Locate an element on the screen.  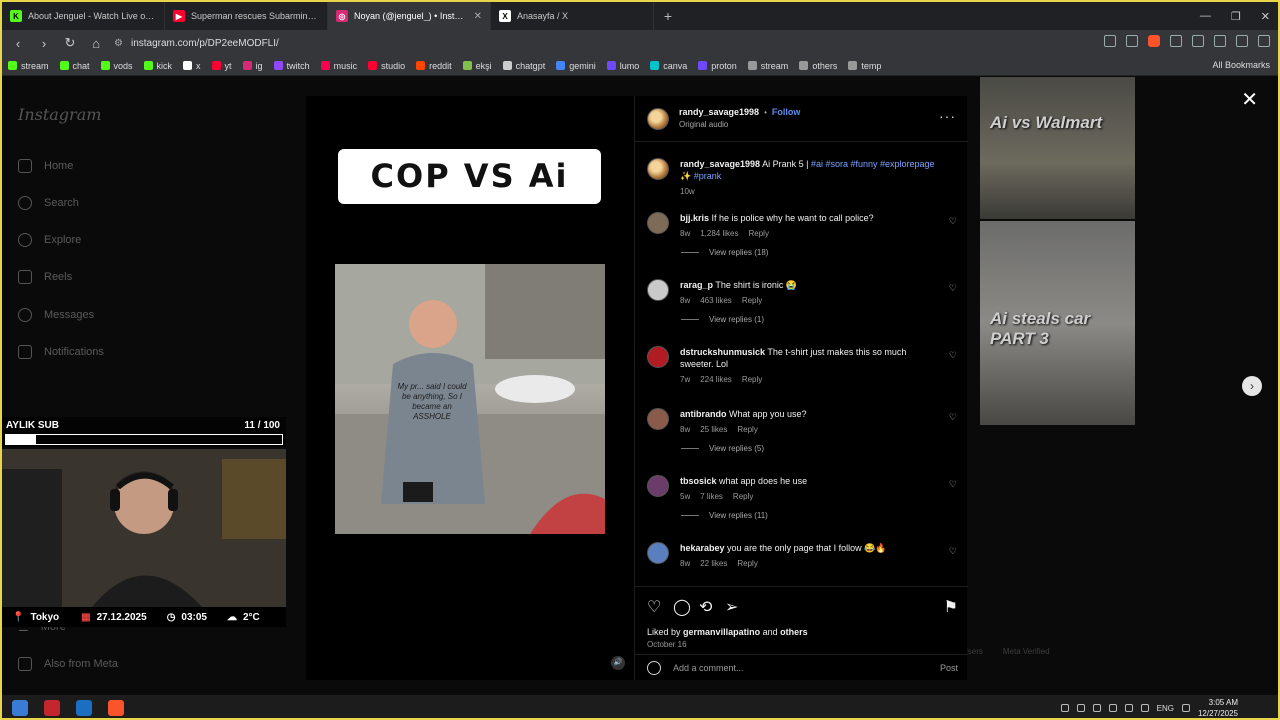
bookmark-item: lumo is located at coordinates (622, 66).